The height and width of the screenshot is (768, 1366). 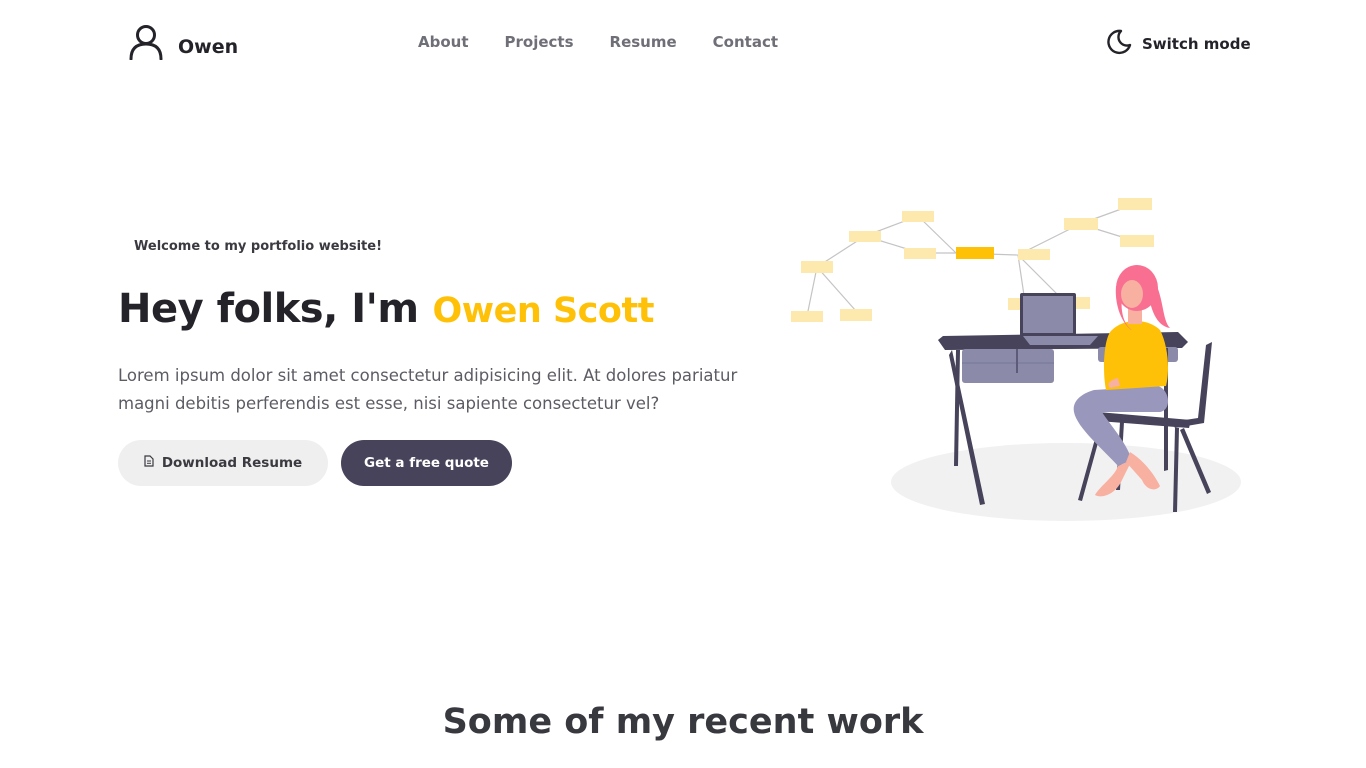 I want to click on download-resume-label: Download Resume, so click(x=232, y=463).